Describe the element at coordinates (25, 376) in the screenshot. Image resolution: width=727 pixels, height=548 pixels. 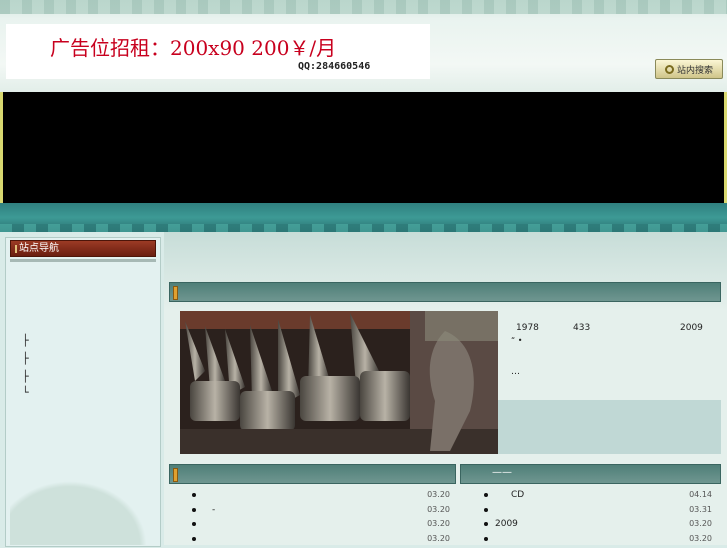
I see `sidebar-item-3: ├` at that location.